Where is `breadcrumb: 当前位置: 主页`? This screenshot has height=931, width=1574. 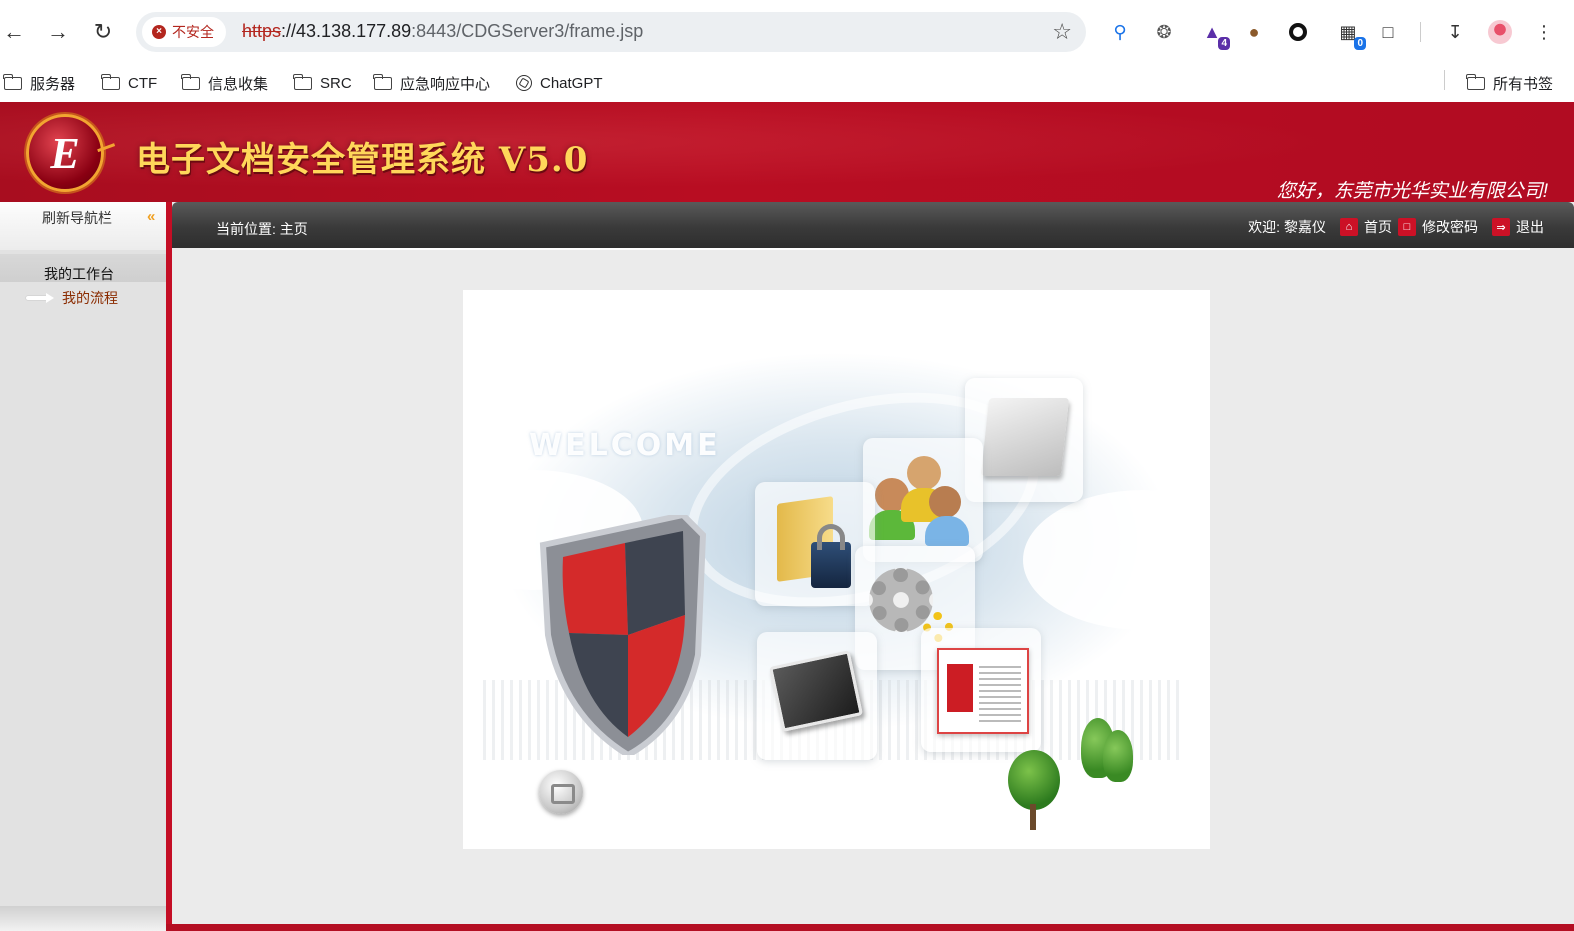 breadcrumb: 当前位置: 主页 is located at coordinates (262, 229).